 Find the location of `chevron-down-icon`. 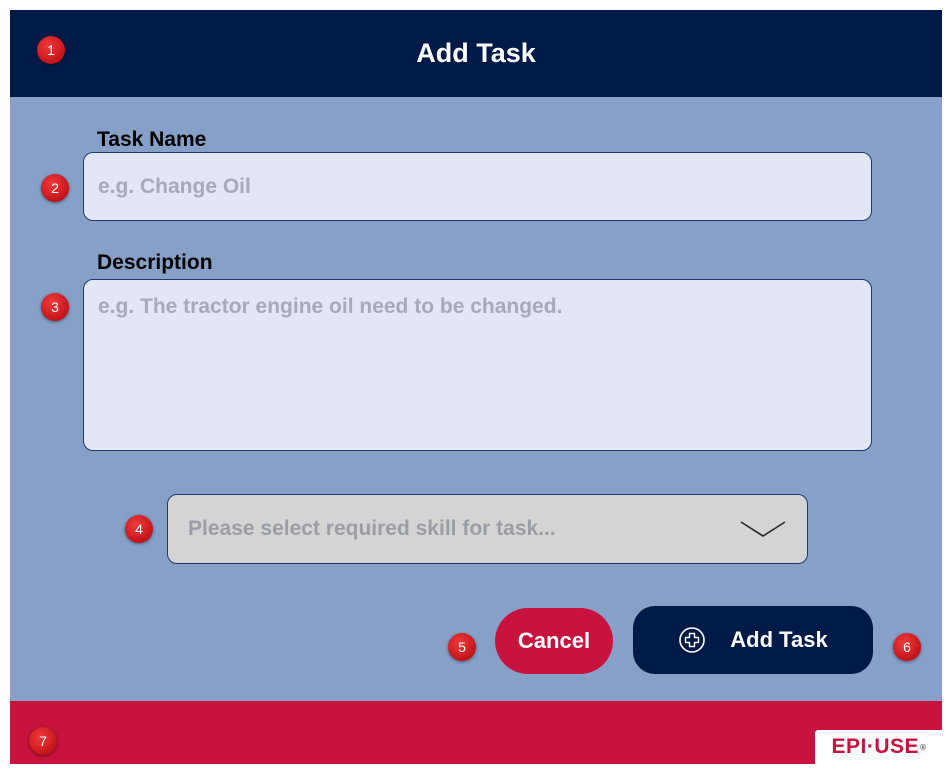

chevron-down-icon is located at coordinates (763, 529).